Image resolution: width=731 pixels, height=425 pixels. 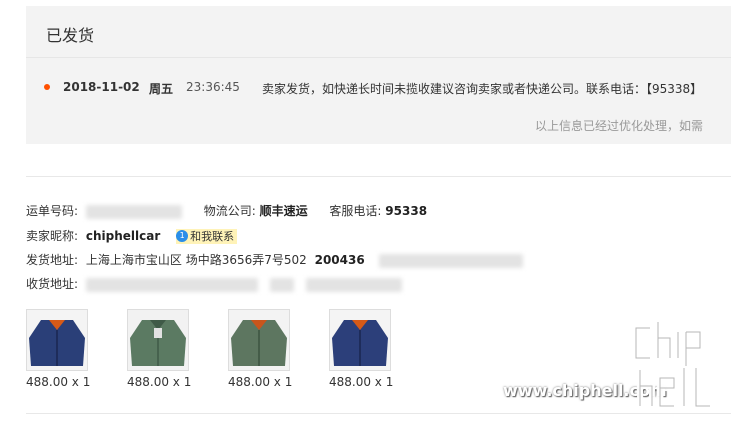 I want to click on seller-row: 卖家昵称: chiphellcar 1 和我联系, so click(x=132, y=235).